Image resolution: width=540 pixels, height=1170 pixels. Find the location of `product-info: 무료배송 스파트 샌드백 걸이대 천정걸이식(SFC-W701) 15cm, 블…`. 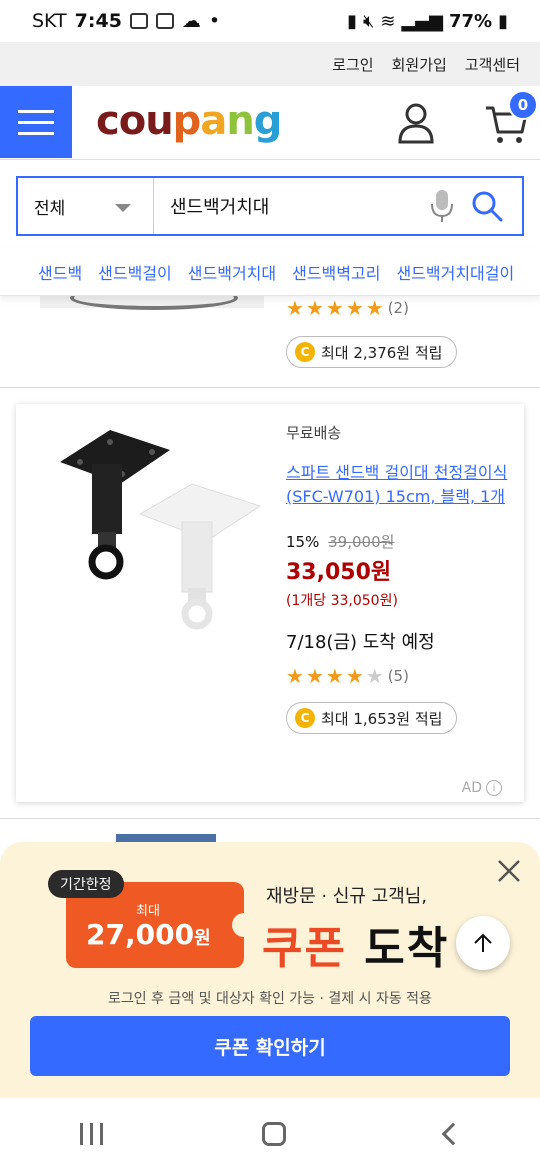

product-info: 무료배송 스파트 샌드백 걸이대 천정걸이식(SFC-W701) 15cm, 블… is located at coordinates (399, 578).